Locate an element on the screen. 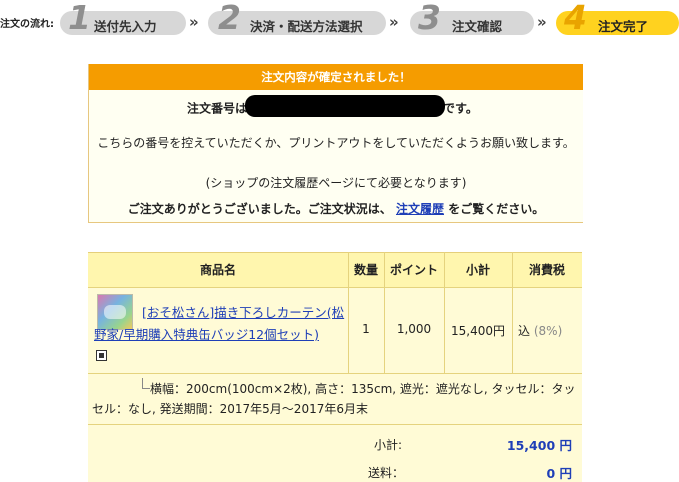 The height and width of the screenshot is (482, 679). product-name-link: [おそ松さん]描き下ろしカーテン(松野家/早期購入特典缶バッジ12個セット) is located at coordinates (220, 324).